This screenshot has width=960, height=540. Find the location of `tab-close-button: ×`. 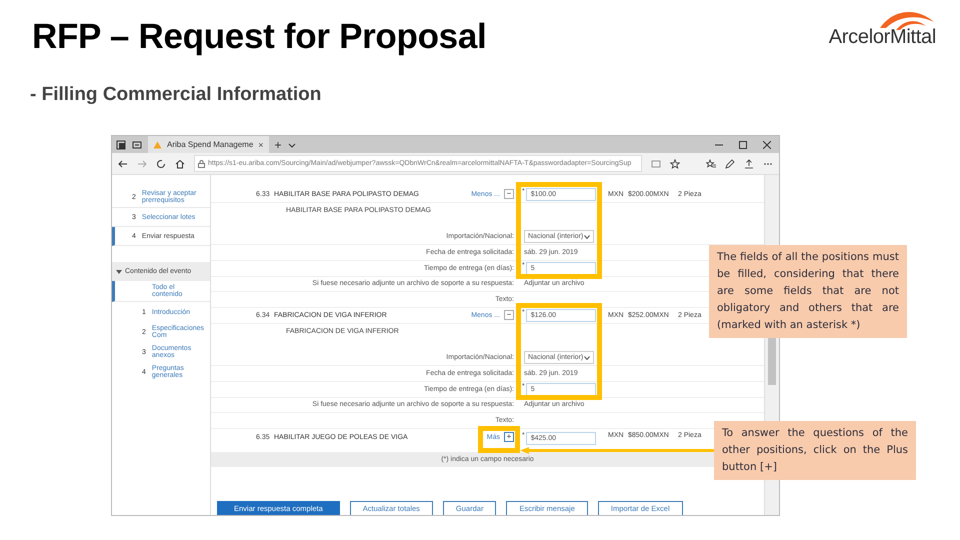

tab-close-button: × is located at coordinates (261, 145).